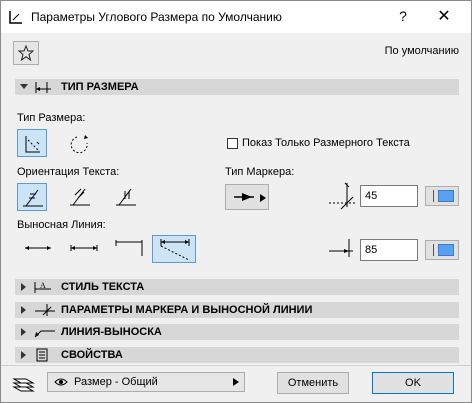 This screenshot has width=472, height=403. I want to click on footer-divider, so click(236, 365).